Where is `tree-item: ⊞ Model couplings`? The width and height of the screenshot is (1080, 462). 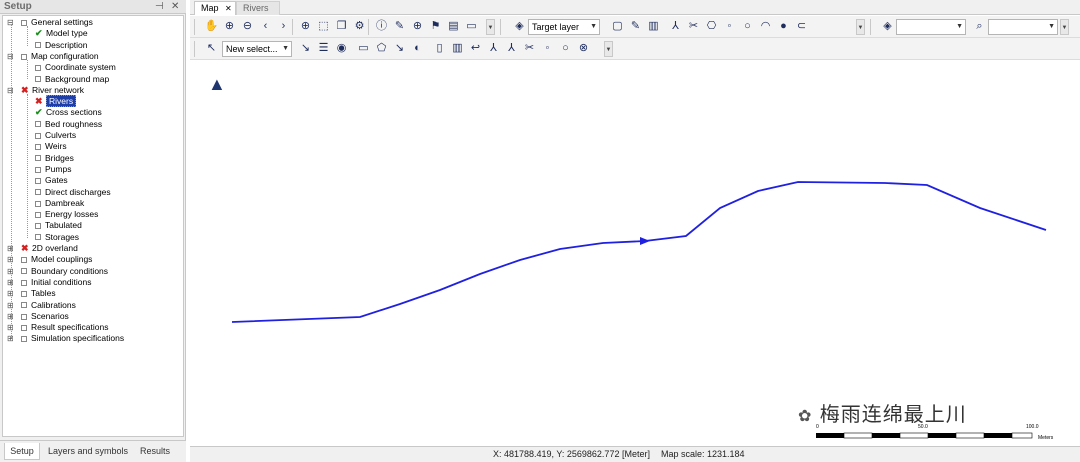 tree-item: ⊞ Model couplings is located at coordinates (49, 259).